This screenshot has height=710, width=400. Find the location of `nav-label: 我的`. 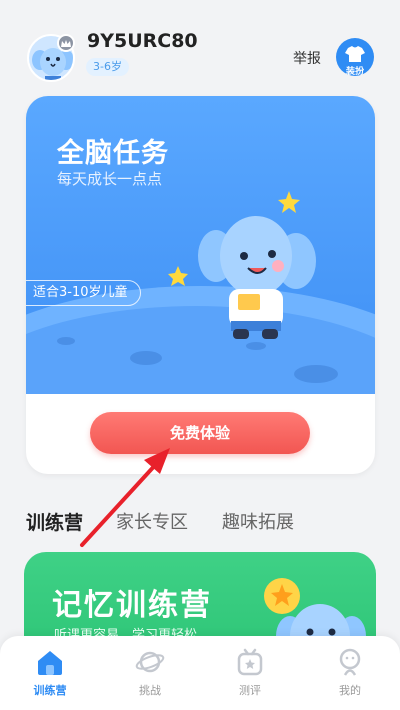

nav-label: 我的 is located at coordinates (350, 690).